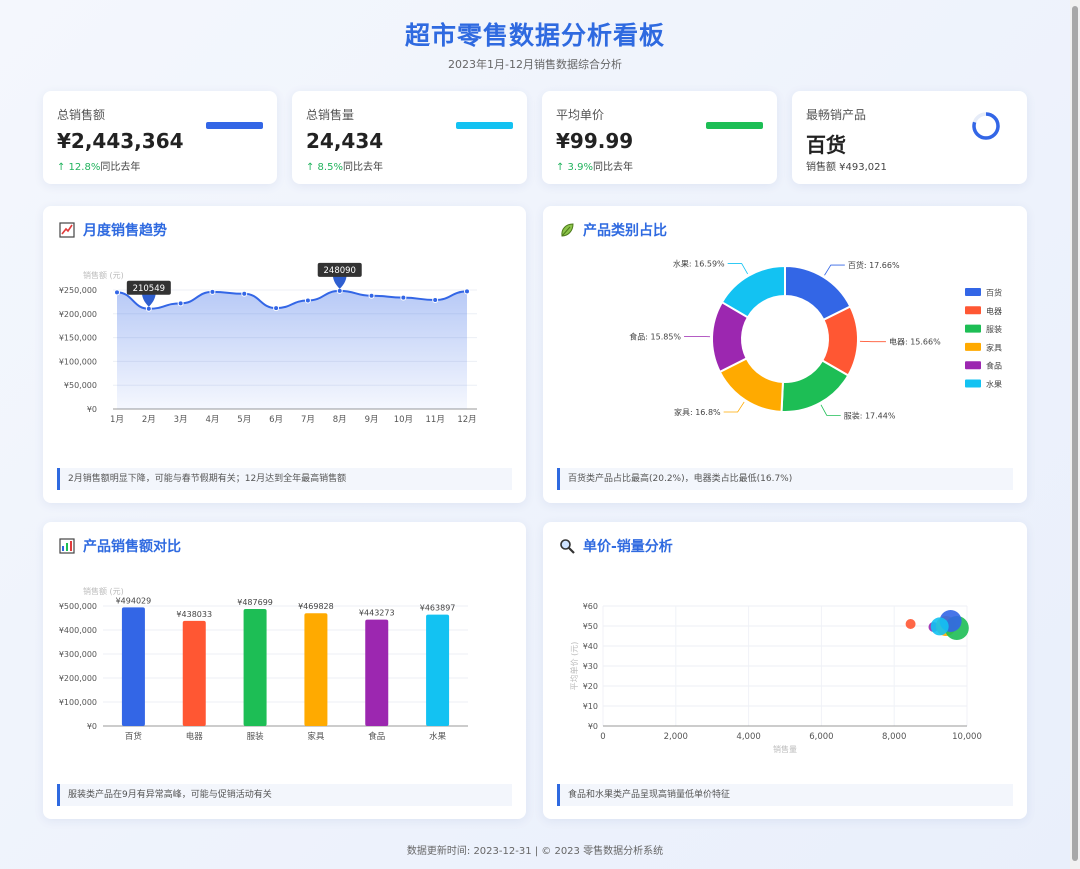  What do you see at coordinates (438, 736) in the screenshot?
I see `x-tick-label: 水果` at bounding box center [438, 736].